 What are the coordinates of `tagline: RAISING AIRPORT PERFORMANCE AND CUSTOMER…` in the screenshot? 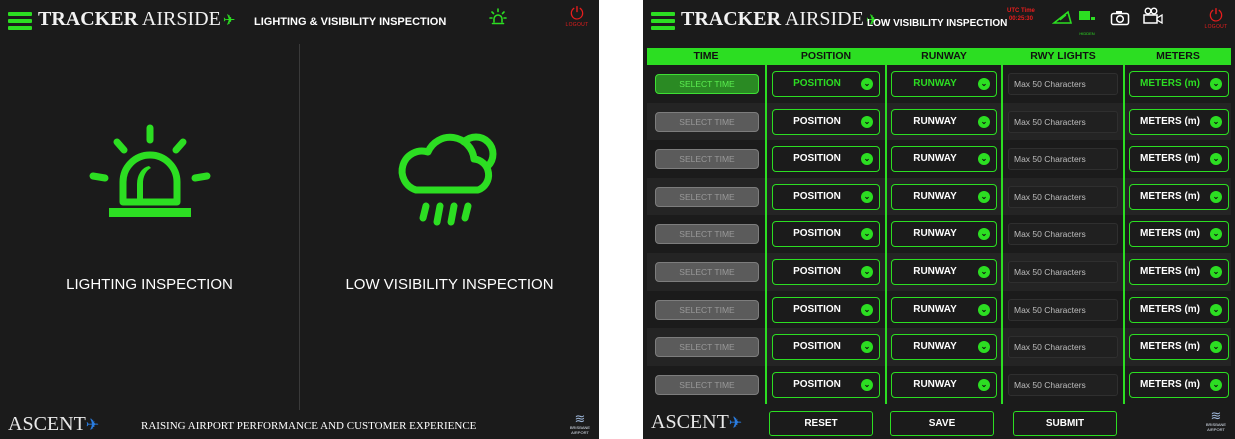 It's located at (309, 426).